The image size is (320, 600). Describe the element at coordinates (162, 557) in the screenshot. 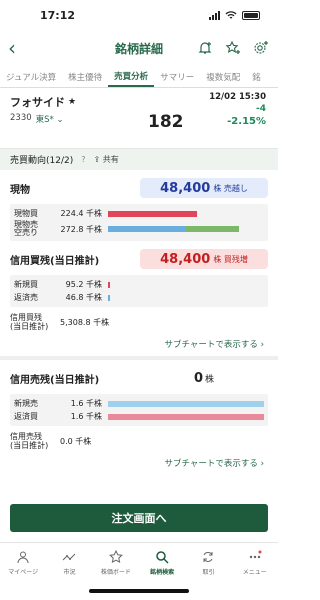

I see `search-icon` at that location.